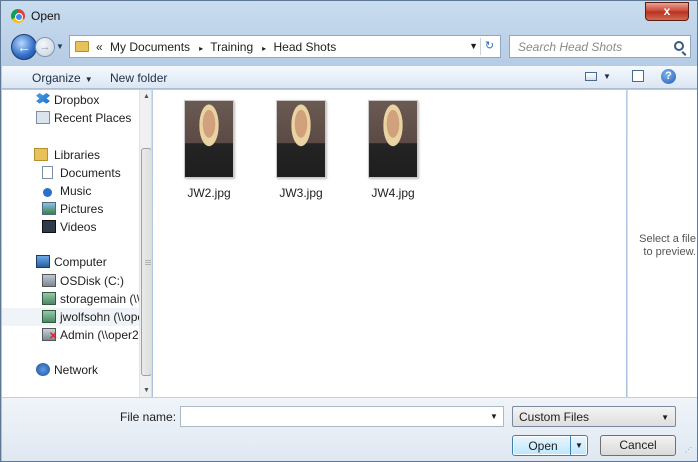  Describe the element at coordinates (393, 193) in the screenshot. I see `file-name: JW4.jpg` at that location.